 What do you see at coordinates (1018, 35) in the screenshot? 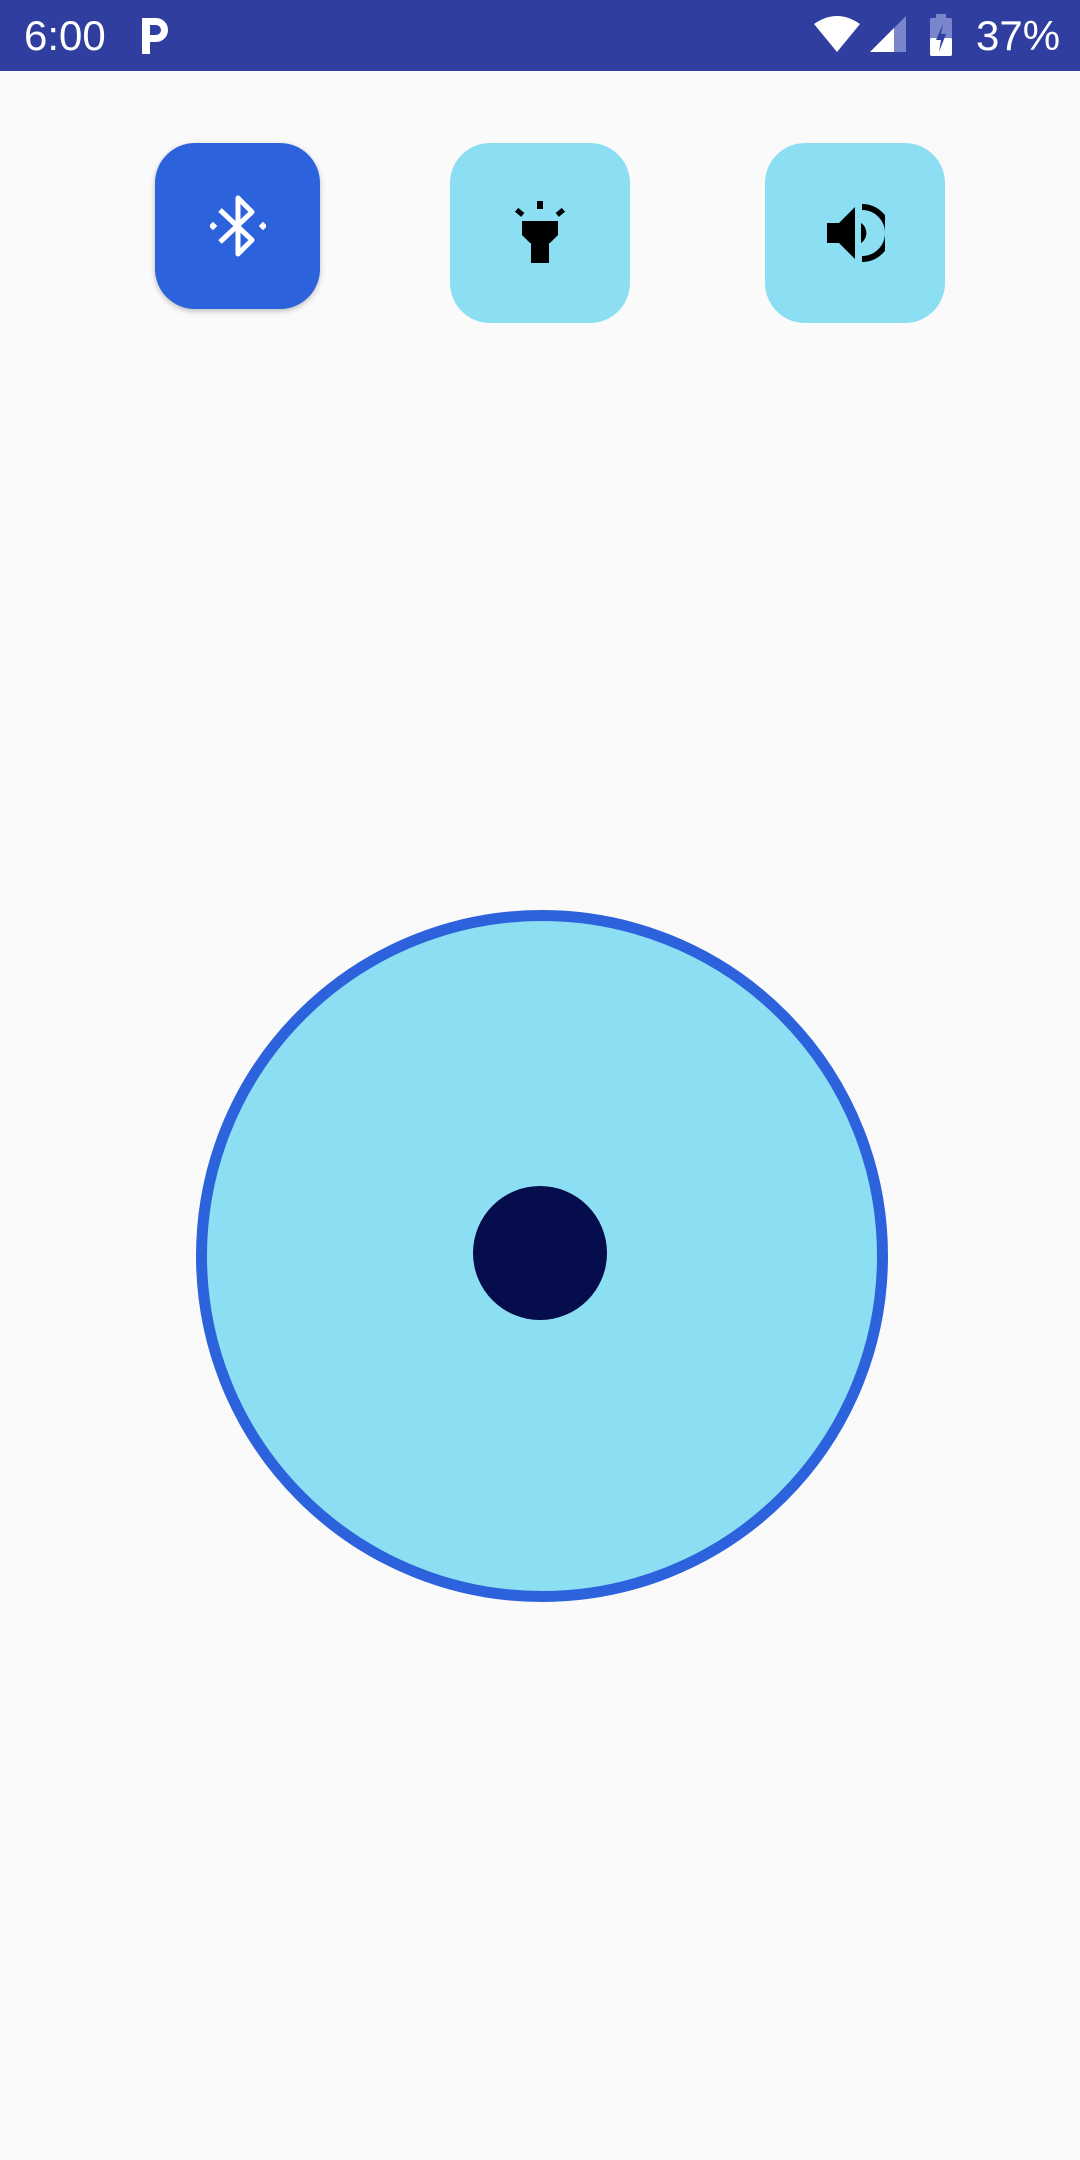
I see `battery-percentage: 37%` at bounding box center [1018, 35].